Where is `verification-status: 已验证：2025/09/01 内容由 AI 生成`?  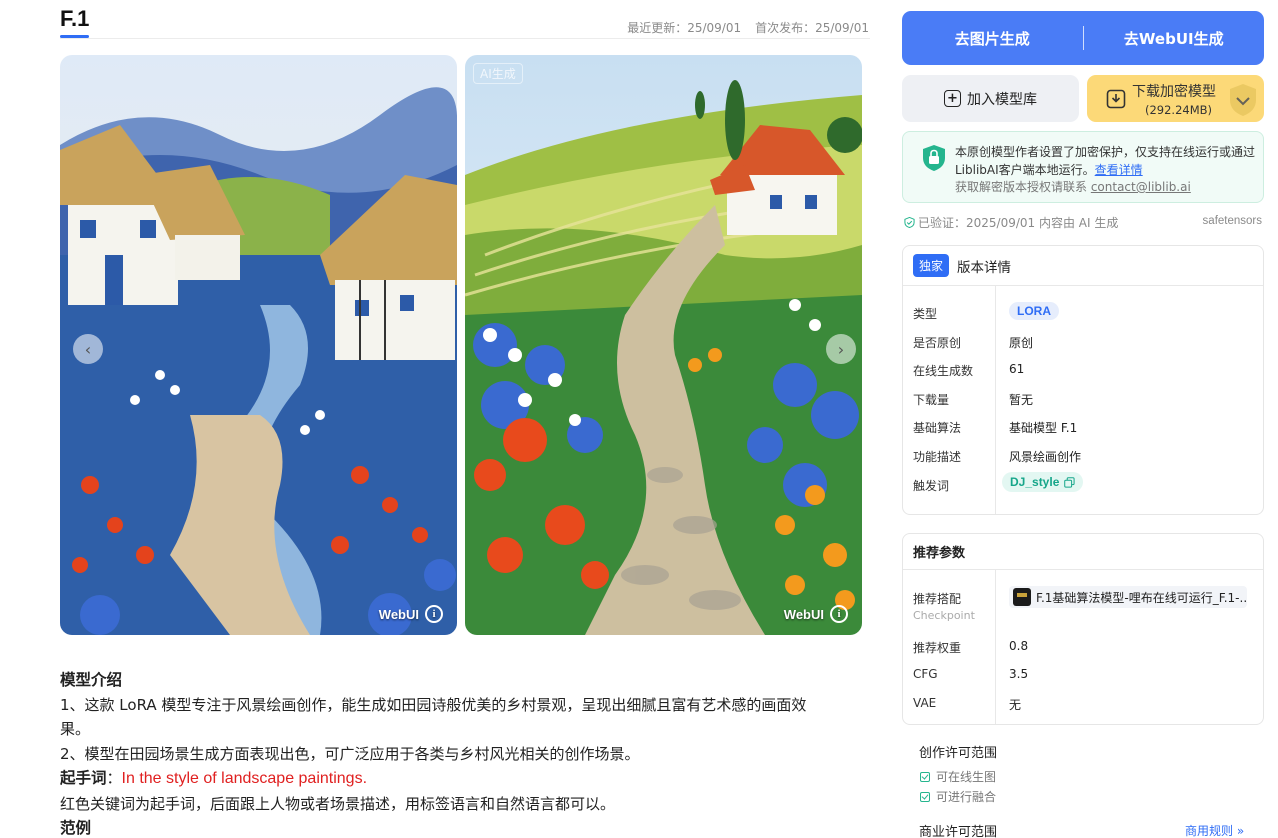 verification-status: 已验证：2025/09/01 内容由 AI 生成 is located at coordinates (1011, 222).